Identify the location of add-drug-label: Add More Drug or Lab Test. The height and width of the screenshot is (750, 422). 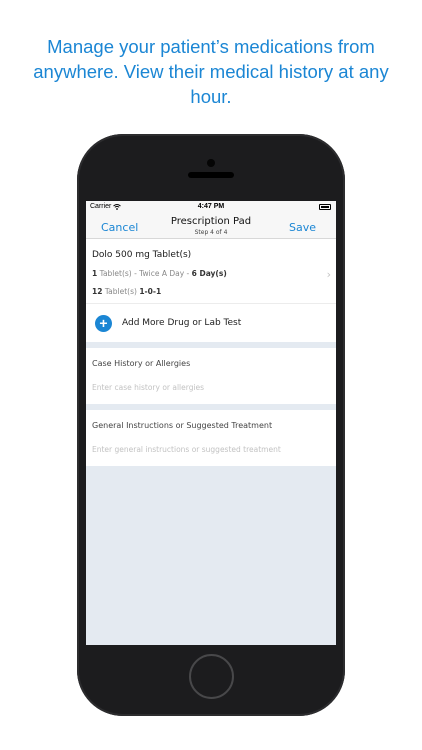
(182, 323).